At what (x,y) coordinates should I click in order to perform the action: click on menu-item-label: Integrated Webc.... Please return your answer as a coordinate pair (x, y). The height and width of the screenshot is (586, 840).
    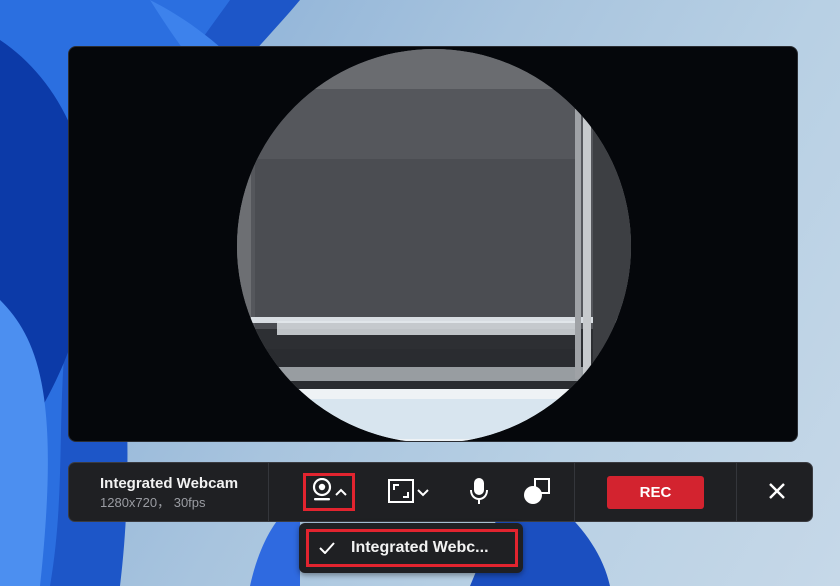
    Looking at the image, I should click on (420, 547).